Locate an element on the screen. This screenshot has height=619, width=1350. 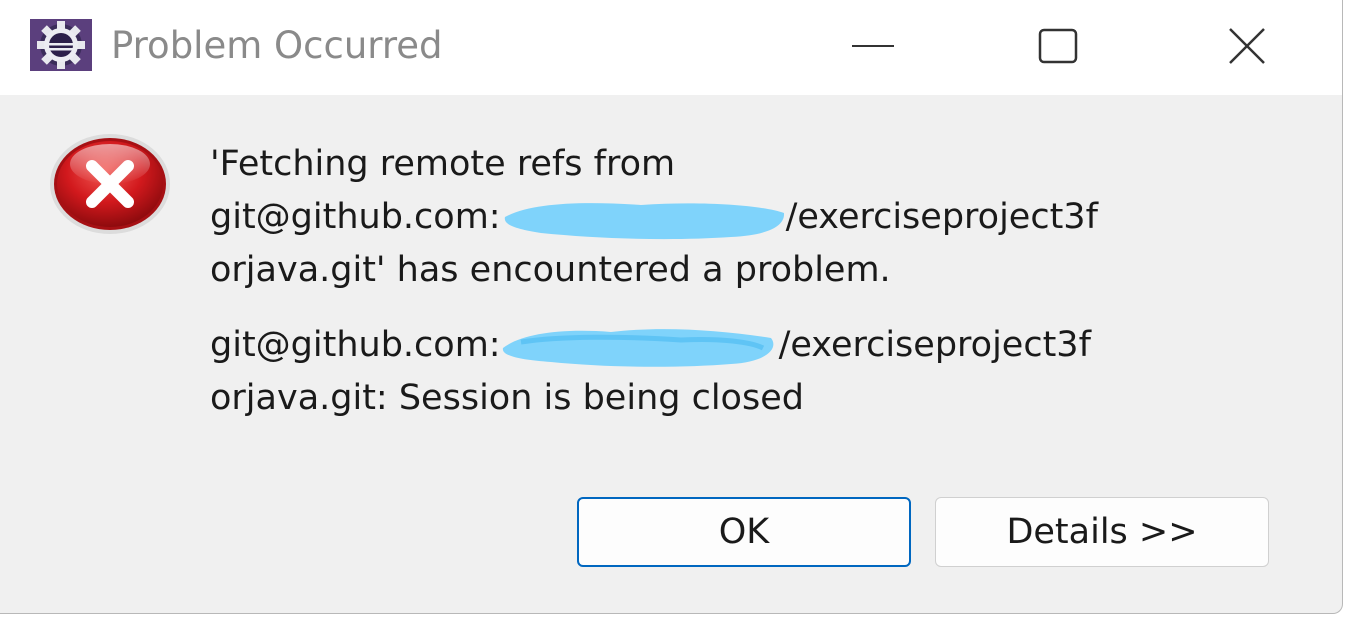
close-icon is located at coordinates (1247, 46).